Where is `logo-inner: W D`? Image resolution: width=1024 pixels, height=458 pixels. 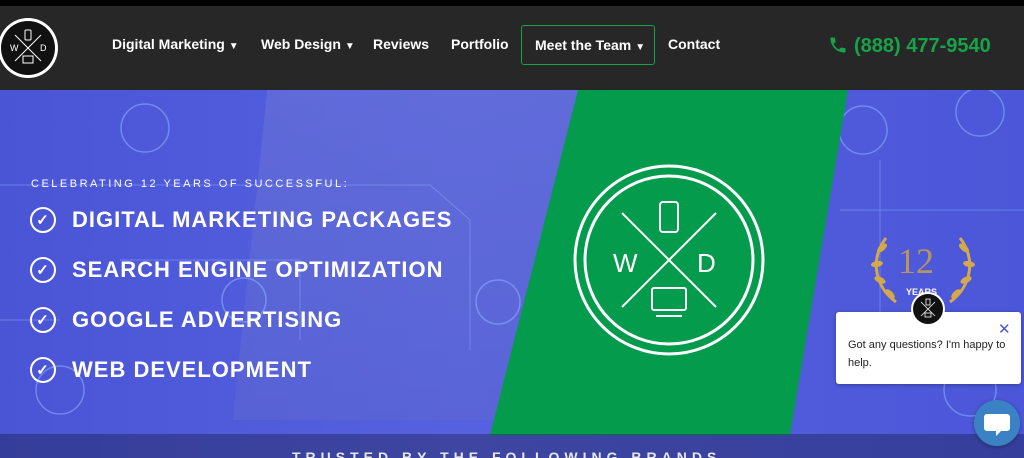 logo-inner: W D is located at coordinates (28, 48).